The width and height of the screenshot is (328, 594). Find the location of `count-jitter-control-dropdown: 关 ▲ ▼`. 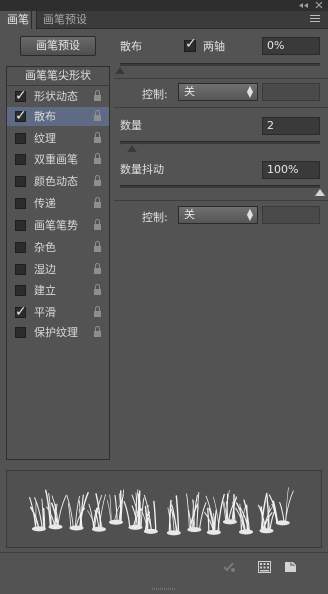

count-jitter-control-dropdown: 关 ▲ ▼ is located at coordinates (218, 215).